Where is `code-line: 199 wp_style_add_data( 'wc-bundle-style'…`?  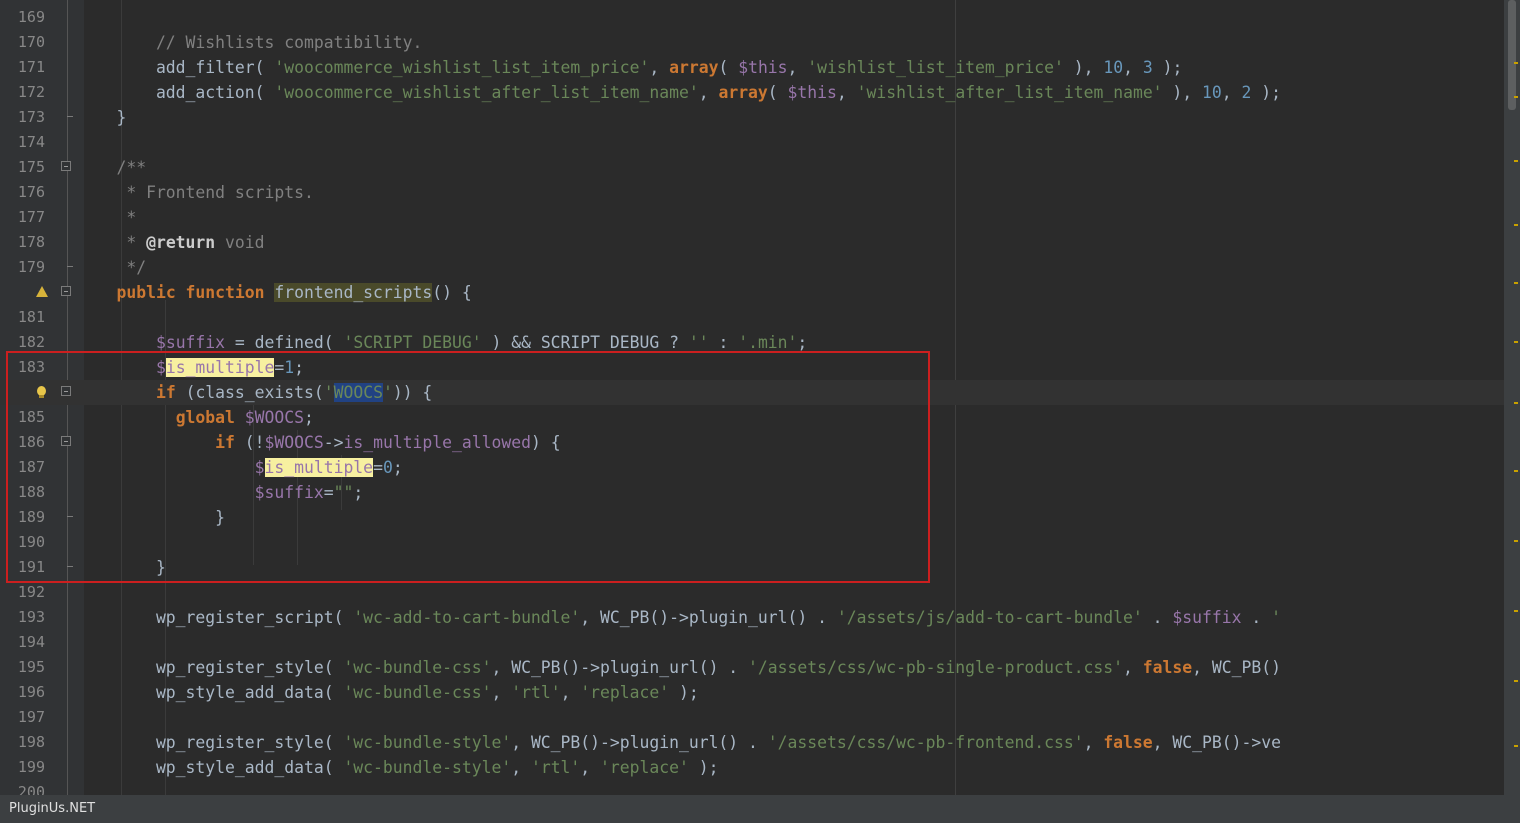 code-line: 199 wp_style_add_data( 'wc-bundle-style'… is located at coordinates (752, 767).